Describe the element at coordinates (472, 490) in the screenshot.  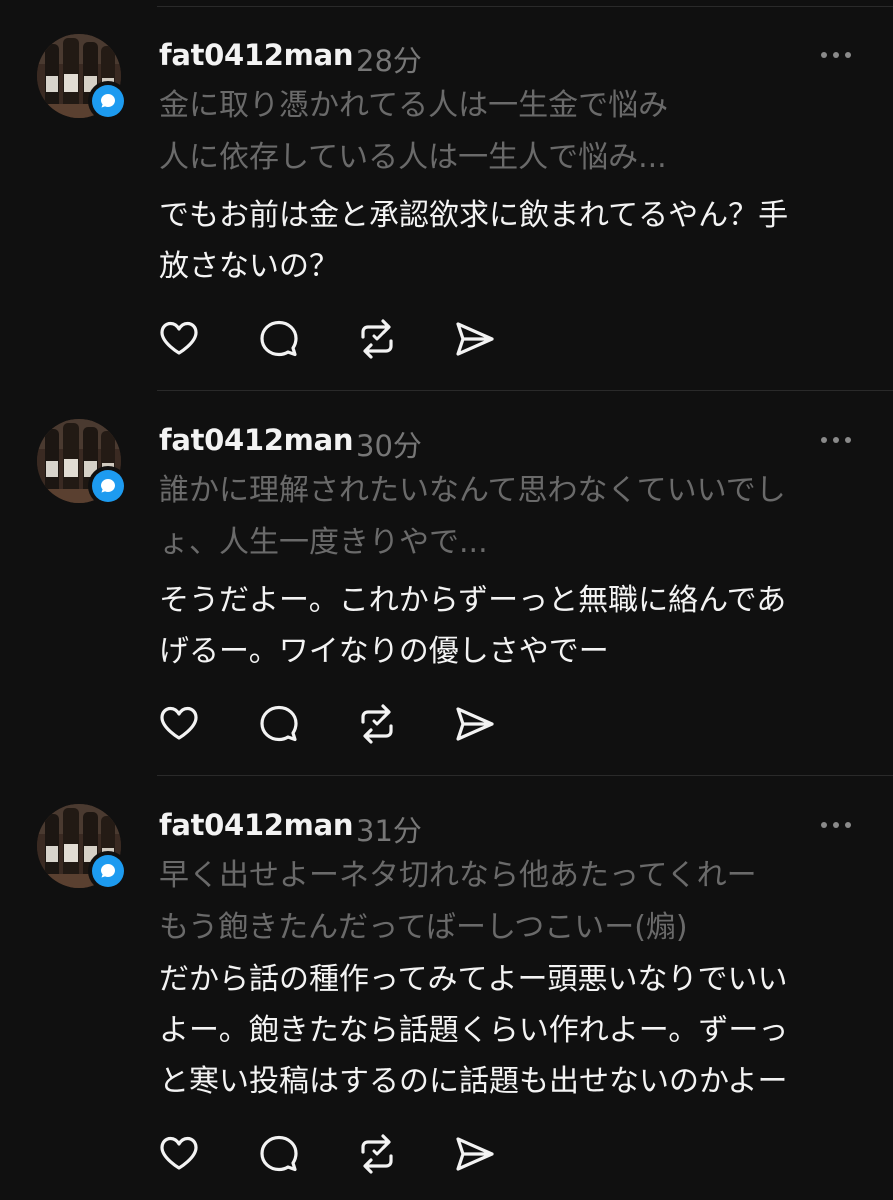
I see `quote-line: 誰かに理解されたいなんて思わなくていいでし` at that location.